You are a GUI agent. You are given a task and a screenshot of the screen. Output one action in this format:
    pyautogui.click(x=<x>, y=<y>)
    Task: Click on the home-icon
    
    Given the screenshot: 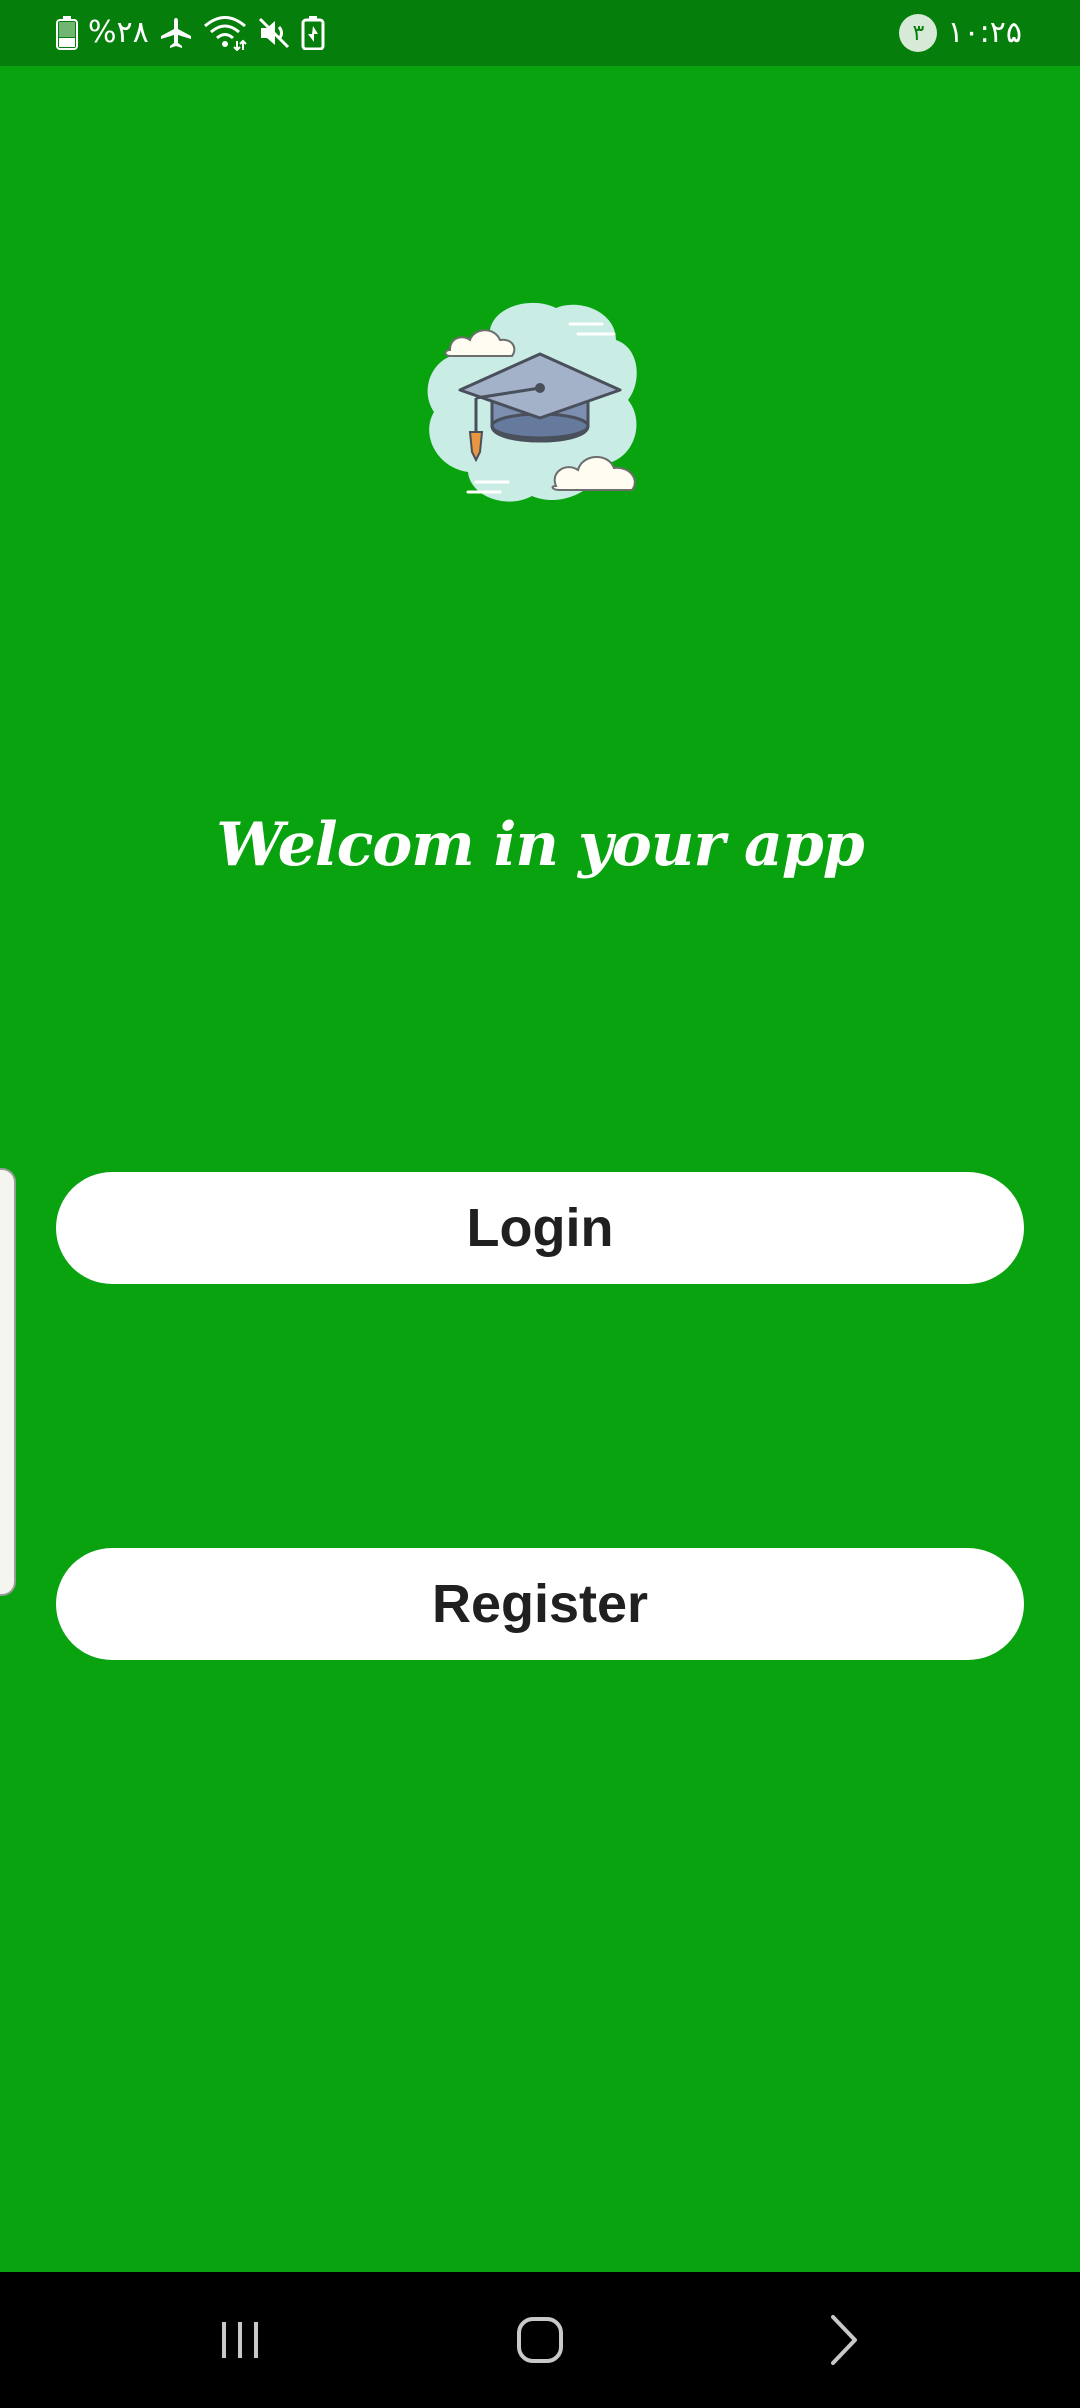 What is the action you would take?
    pyautogui.click(x=540, y=2340)
    